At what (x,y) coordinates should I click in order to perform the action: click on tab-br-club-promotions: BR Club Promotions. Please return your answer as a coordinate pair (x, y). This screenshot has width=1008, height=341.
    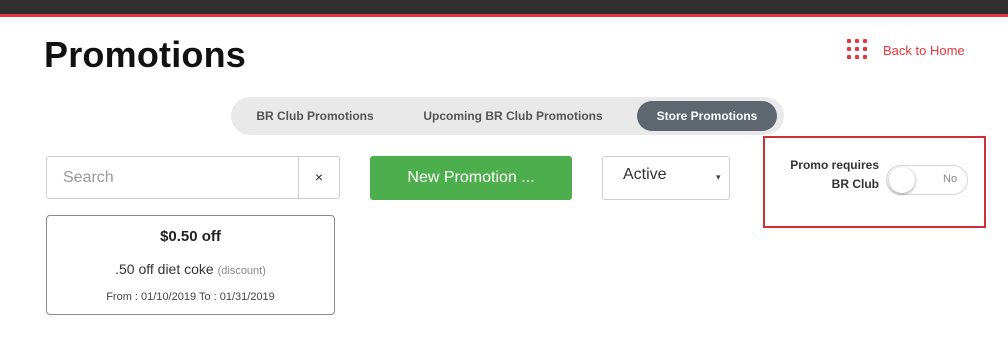
    Looking at the image, I should click on (315, 116).